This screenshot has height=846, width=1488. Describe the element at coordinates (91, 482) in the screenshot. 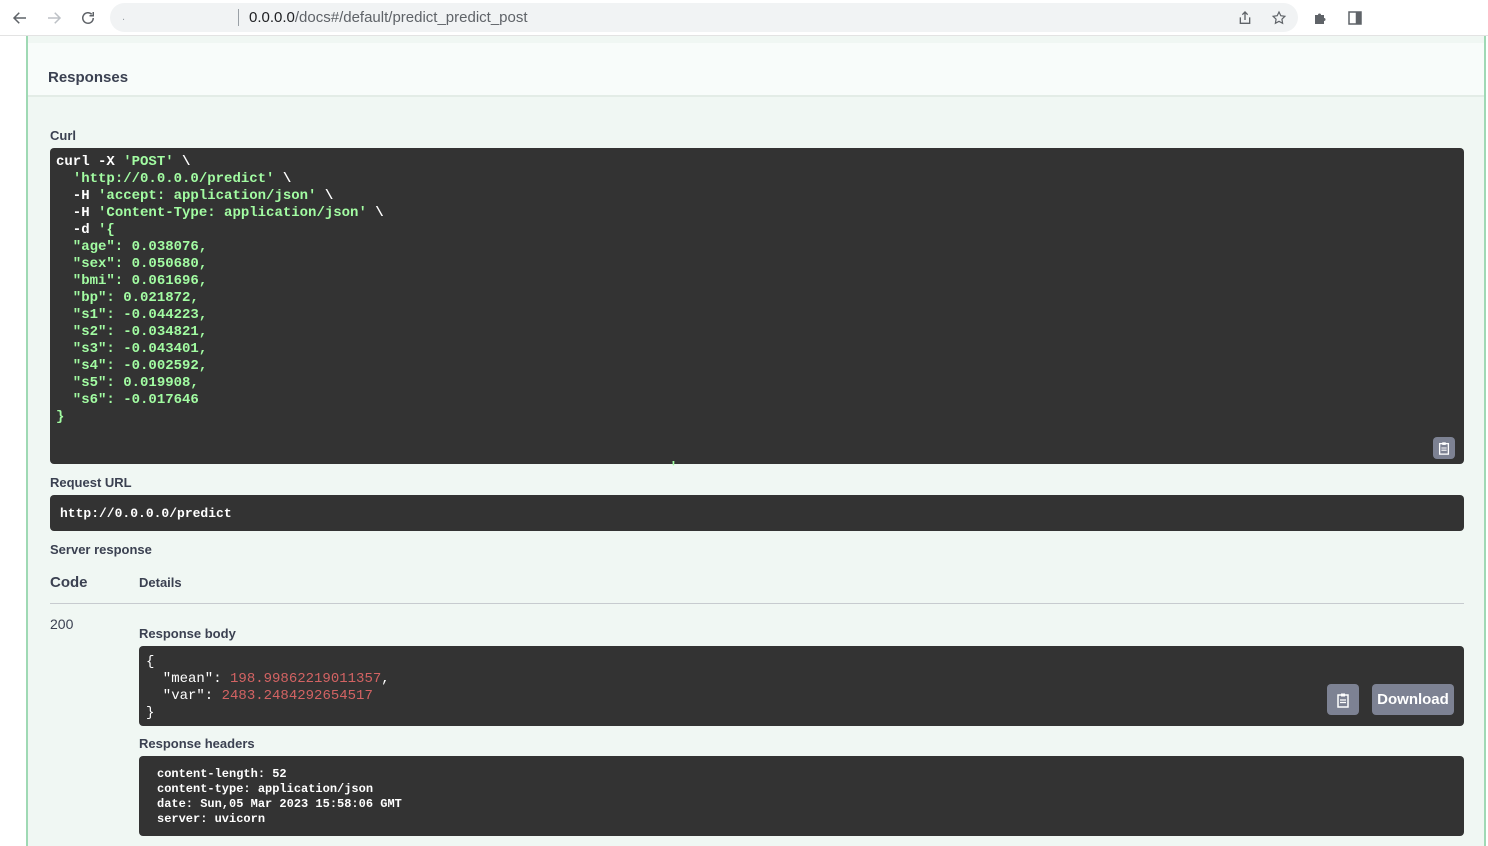

I see `request-url-label: Request URL` at that location.